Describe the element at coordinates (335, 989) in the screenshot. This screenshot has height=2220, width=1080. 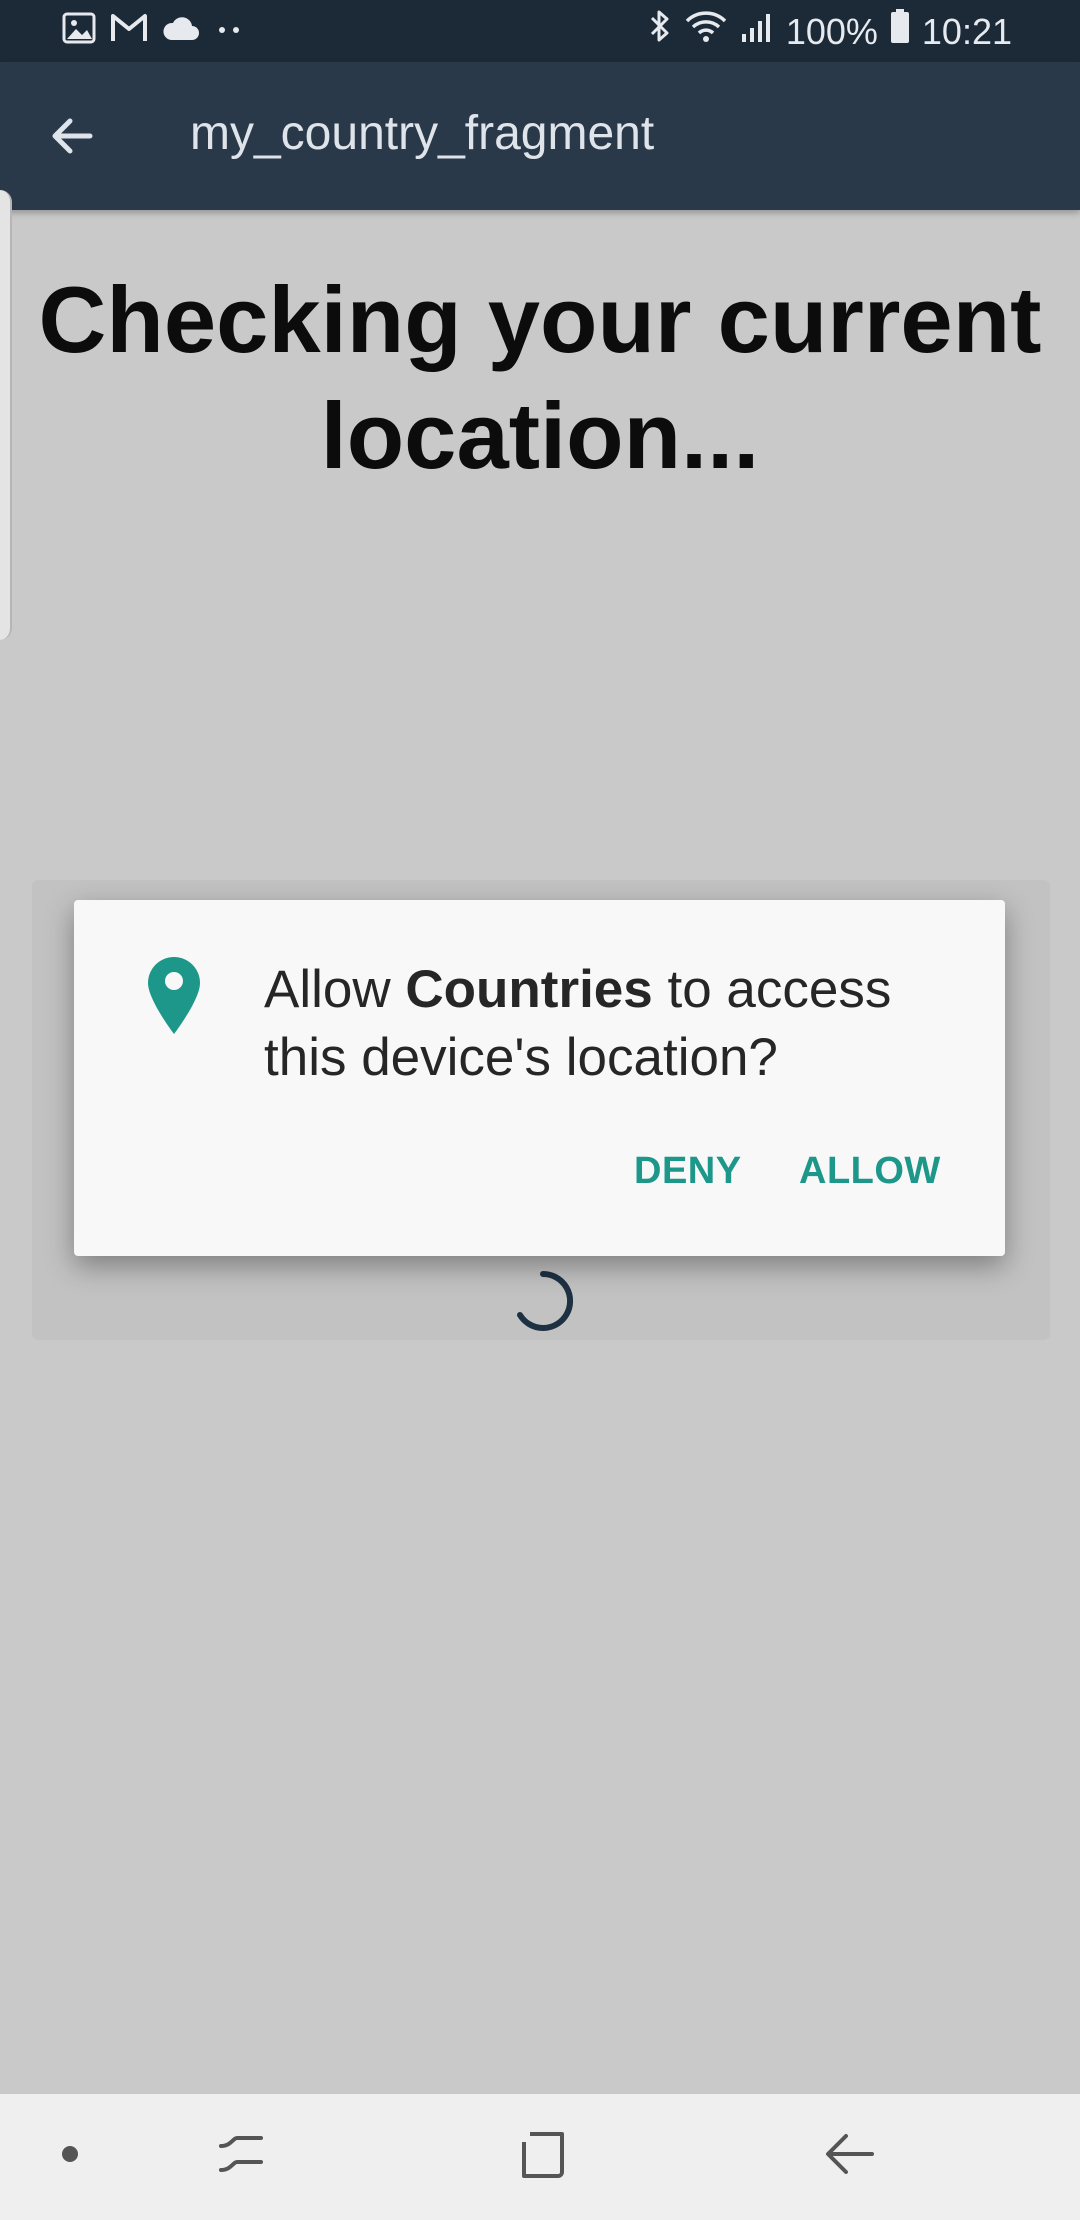
I see `message-prefix: Allow` at that location.